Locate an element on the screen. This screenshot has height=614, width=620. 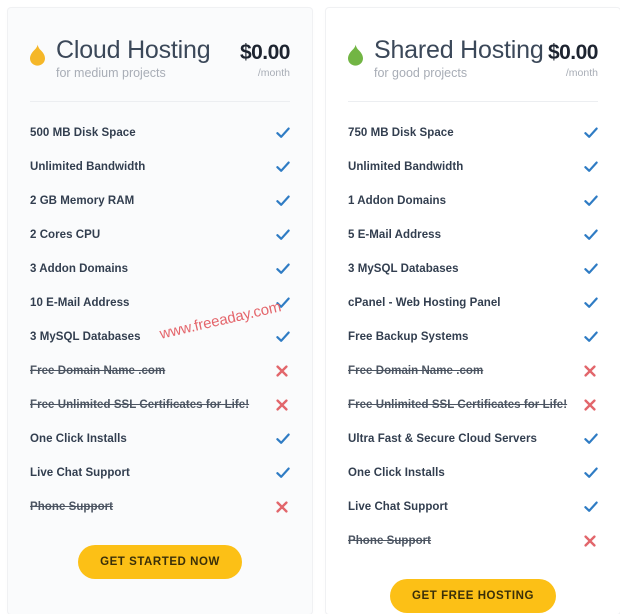
feature-label: 2 Cores CPU is located at coordinates (65, 234).